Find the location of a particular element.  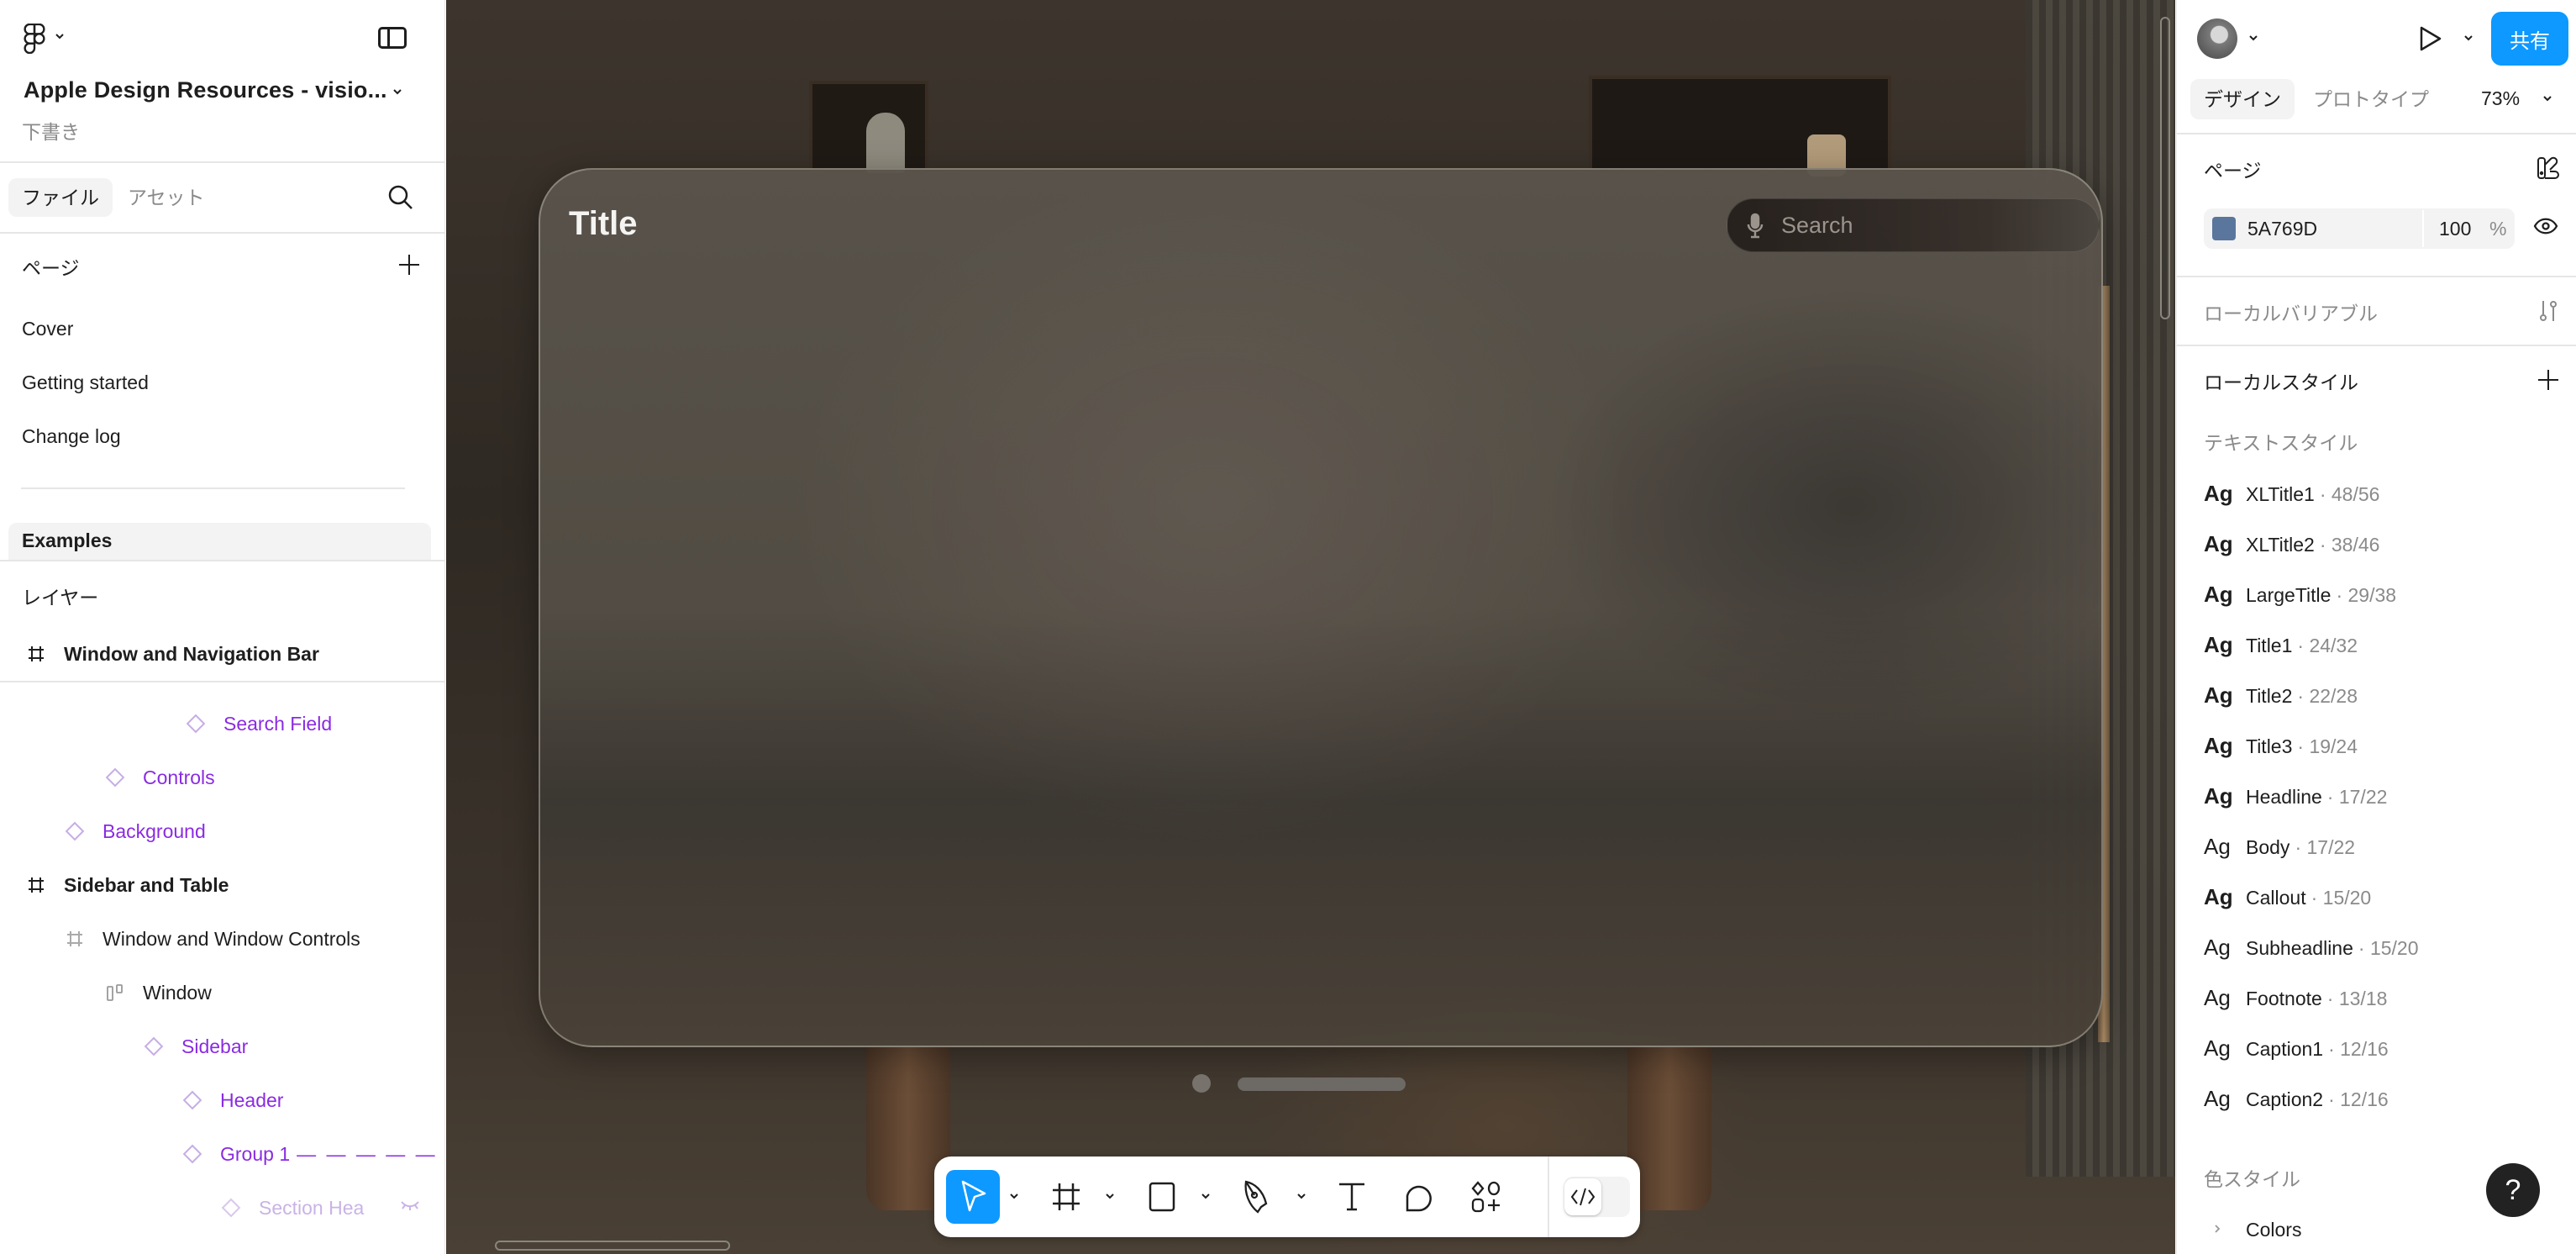

layer-row: Controls is located at coordinates (160, 777).